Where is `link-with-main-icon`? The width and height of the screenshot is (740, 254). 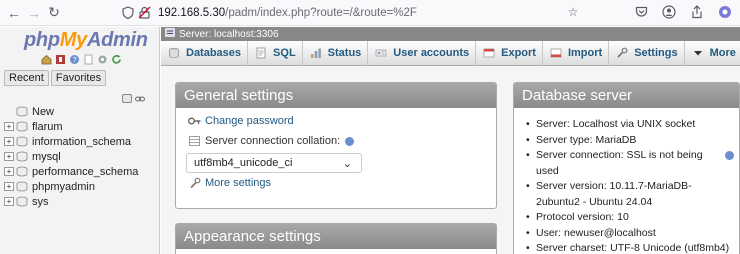
link-with-main-icon is located at coordinates (140, 98).